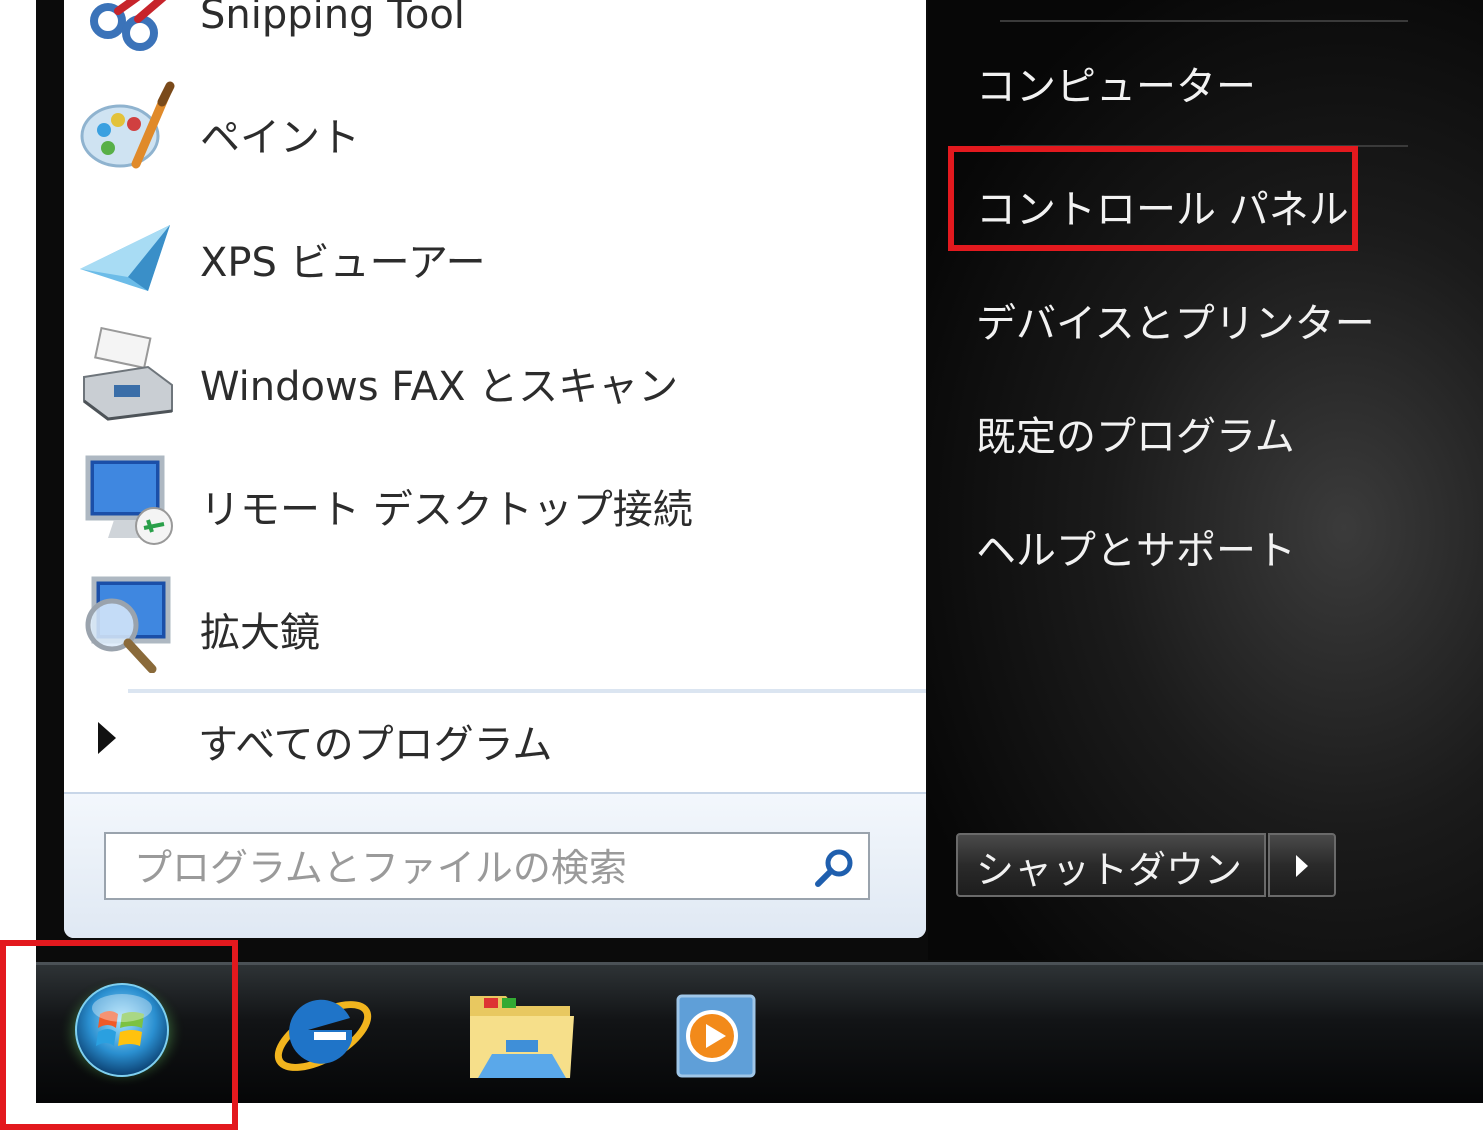  I want to click on windows-media-player-icon, so click(717, 1036).